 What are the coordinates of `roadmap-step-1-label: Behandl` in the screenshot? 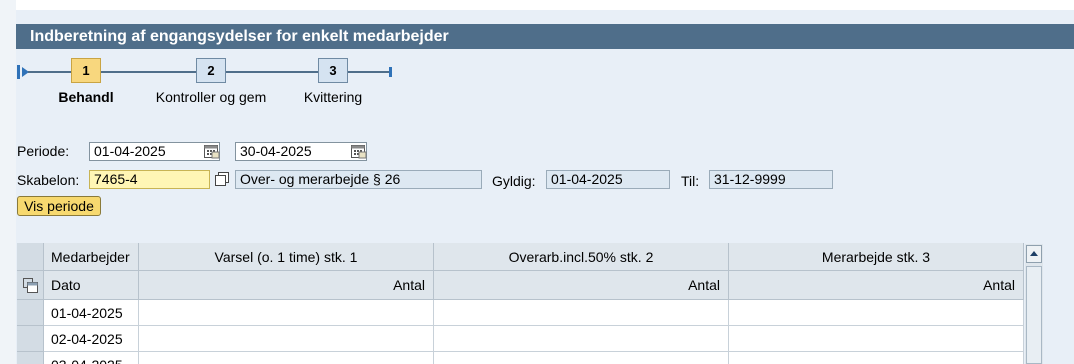 It's located at (86, 97).